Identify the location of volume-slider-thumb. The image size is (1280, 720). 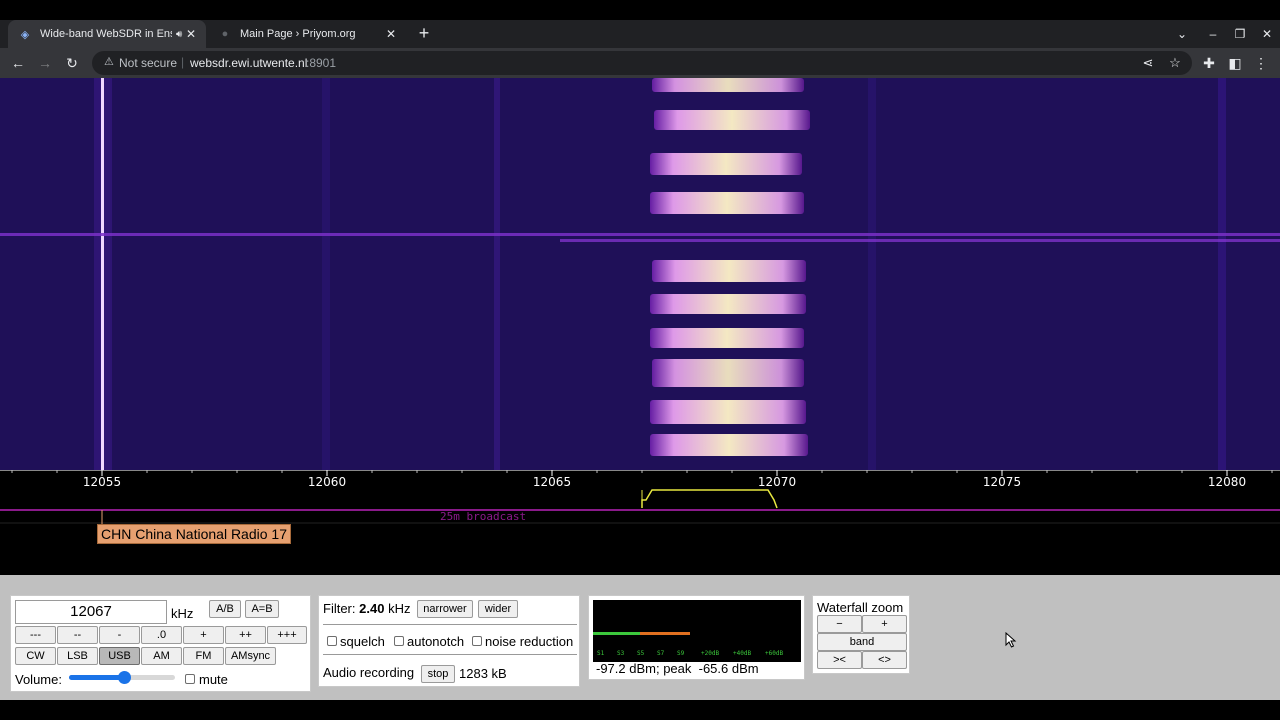
(125, 677).